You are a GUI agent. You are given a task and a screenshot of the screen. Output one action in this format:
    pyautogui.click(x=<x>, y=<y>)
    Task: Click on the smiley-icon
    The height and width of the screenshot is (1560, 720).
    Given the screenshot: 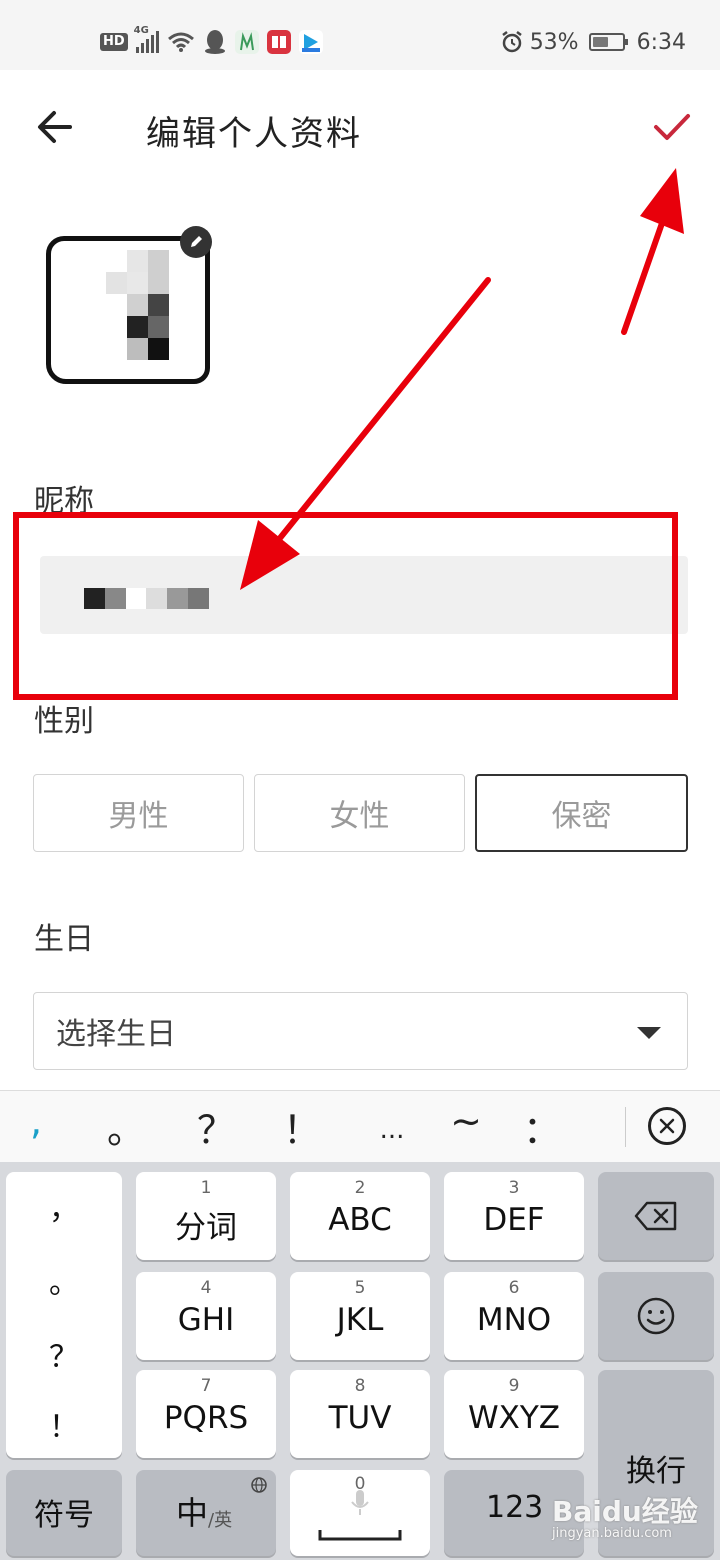 What is the action you would take?
    pyautogui.click(x=656, y=1316)
    